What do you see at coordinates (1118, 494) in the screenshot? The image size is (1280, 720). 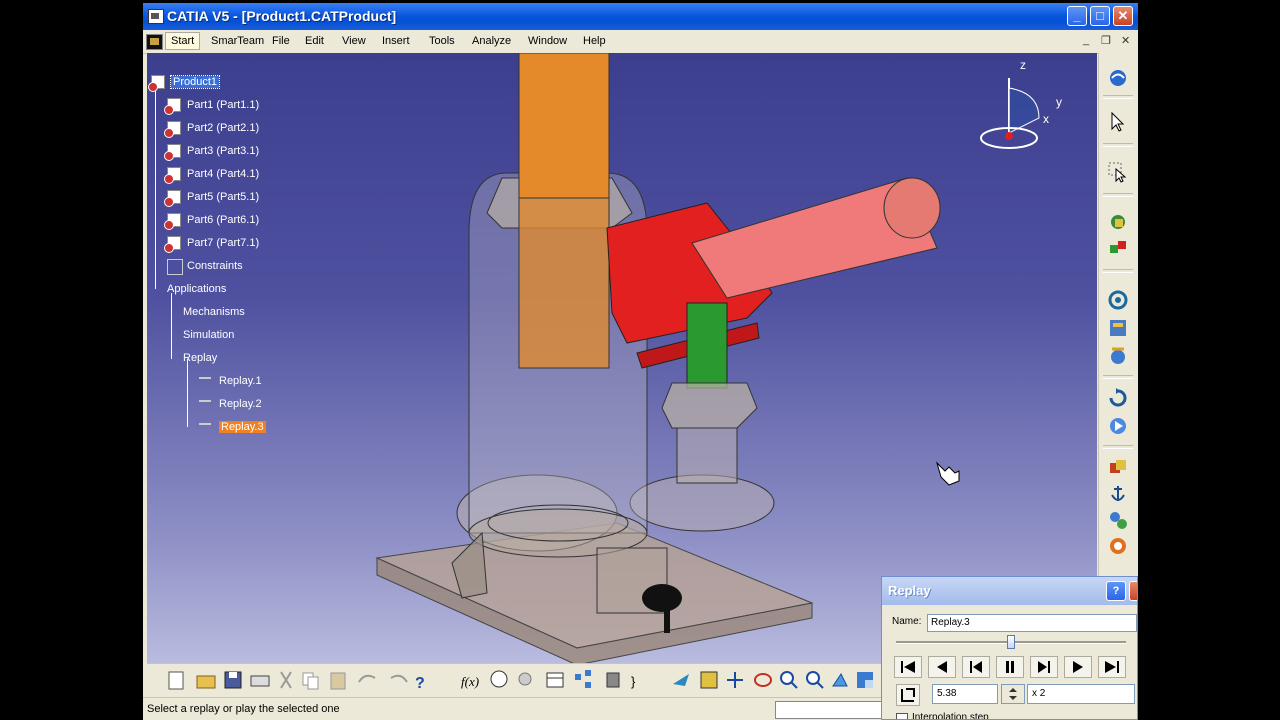 I see `anchor-icon` at bounding box center [1118, 494].